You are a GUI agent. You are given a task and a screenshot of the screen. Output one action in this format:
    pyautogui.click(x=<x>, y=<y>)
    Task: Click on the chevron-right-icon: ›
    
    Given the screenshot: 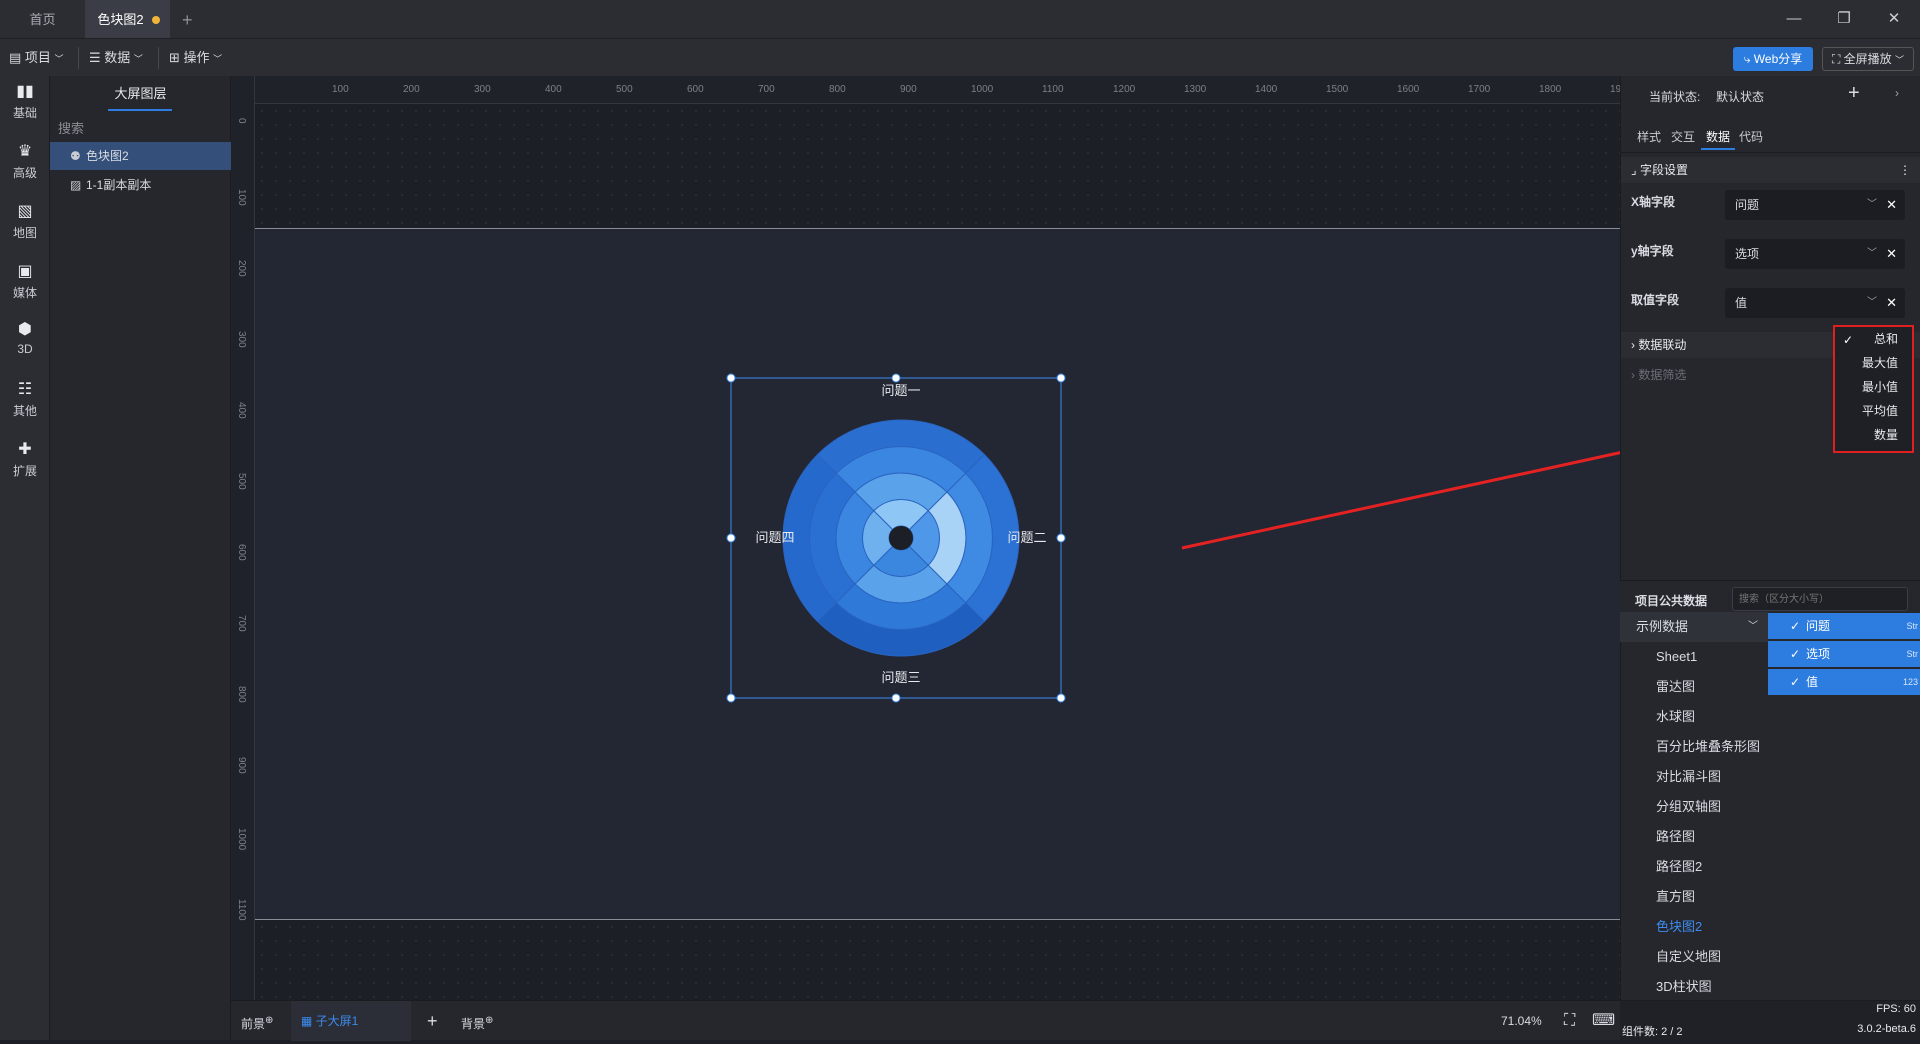 What is the action you would take?
    pyautogui.click(x=1897, y=93)
    